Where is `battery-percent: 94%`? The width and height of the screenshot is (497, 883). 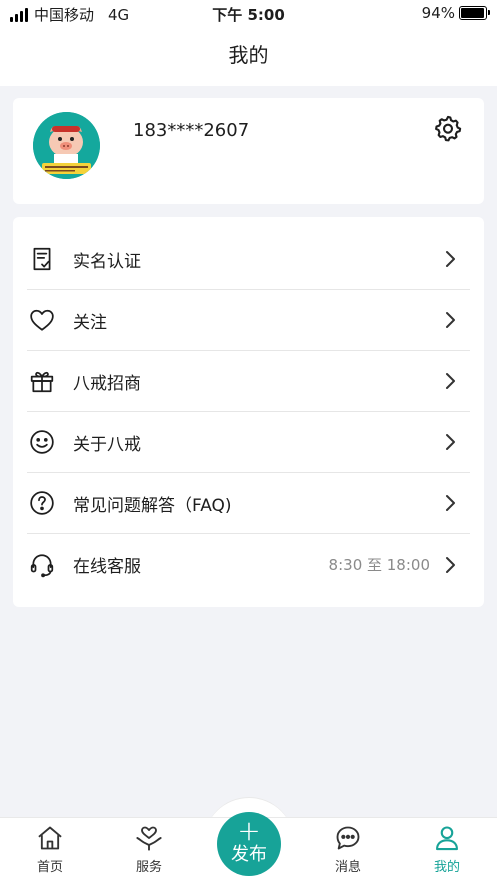 battery-percent: 94% is located at coordinates (438, 13).